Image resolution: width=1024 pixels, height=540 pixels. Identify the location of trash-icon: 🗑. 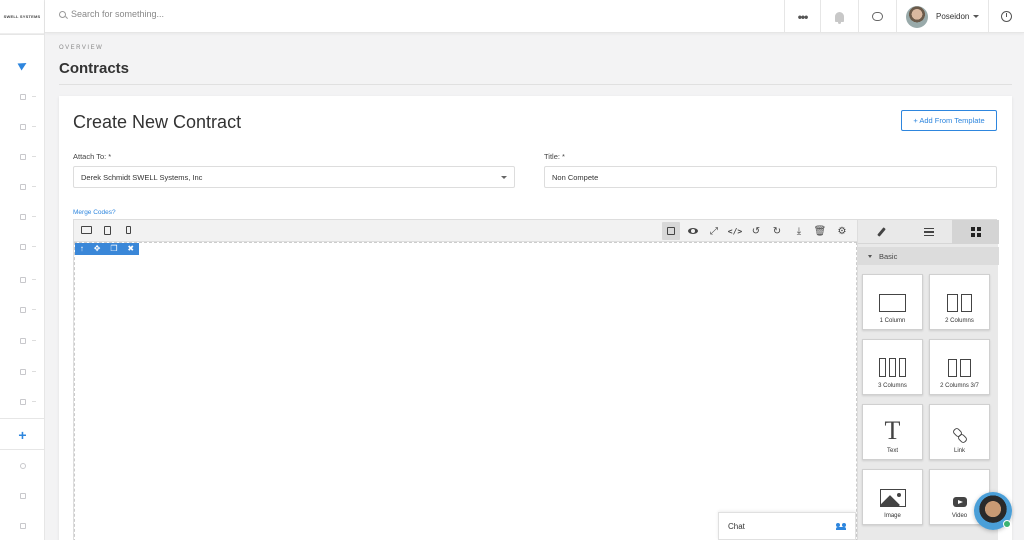
(820, 231).